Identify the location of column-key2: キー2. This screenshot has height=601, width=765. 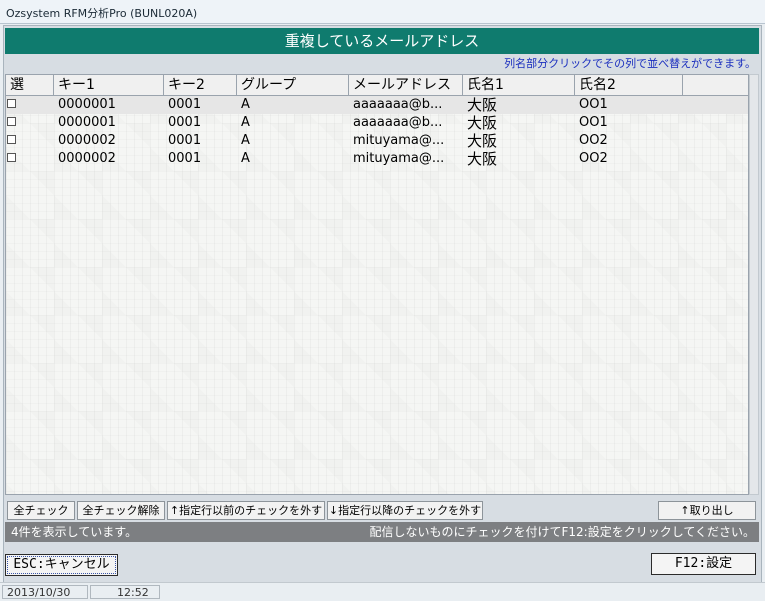
(200, 85).